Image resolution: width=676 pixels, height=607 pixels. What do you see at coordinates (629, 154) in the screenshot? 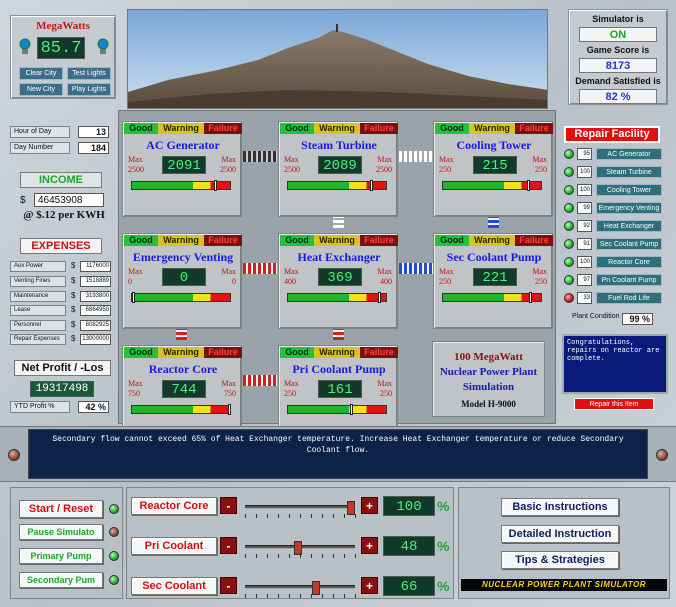
I see `repair-item-button: AC Generator` at bounding box center [629, 154].